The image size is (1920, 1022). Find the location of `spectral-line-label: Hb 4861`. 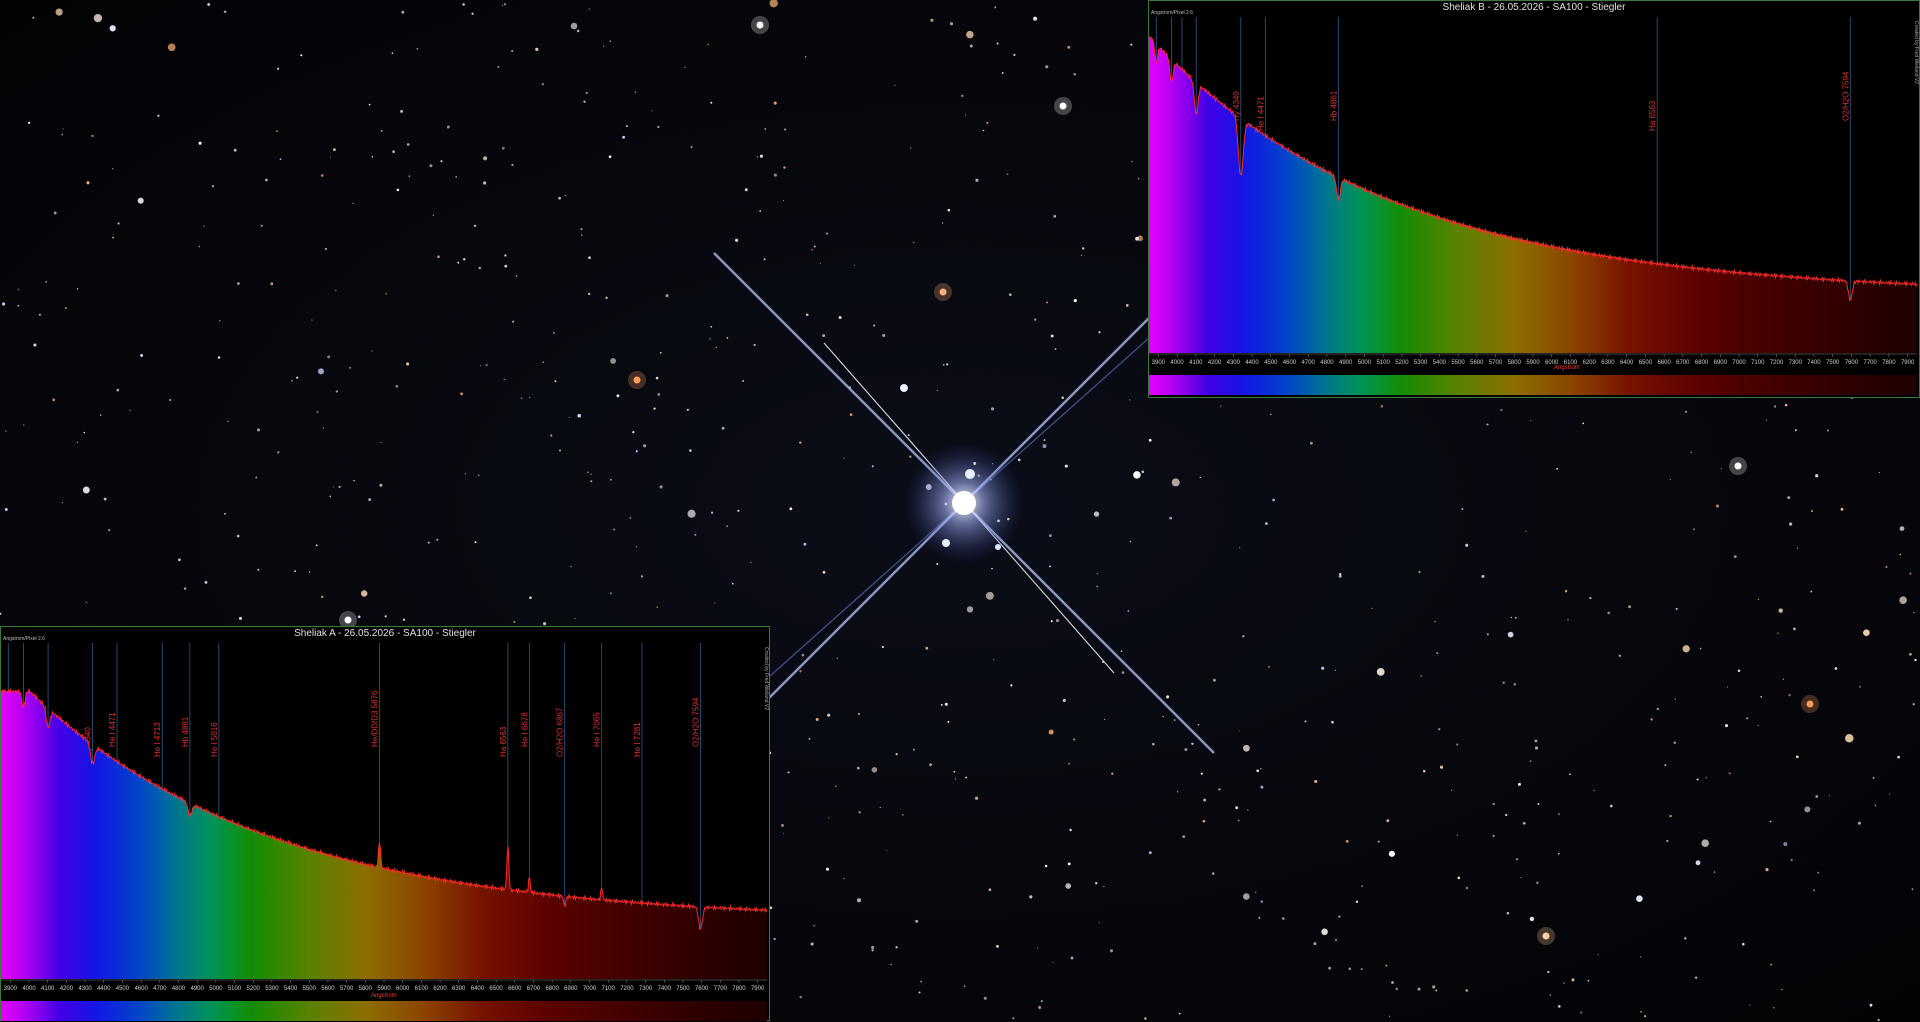

spectral-line-label: Hb 4861 is located at coordinates (185, 731).